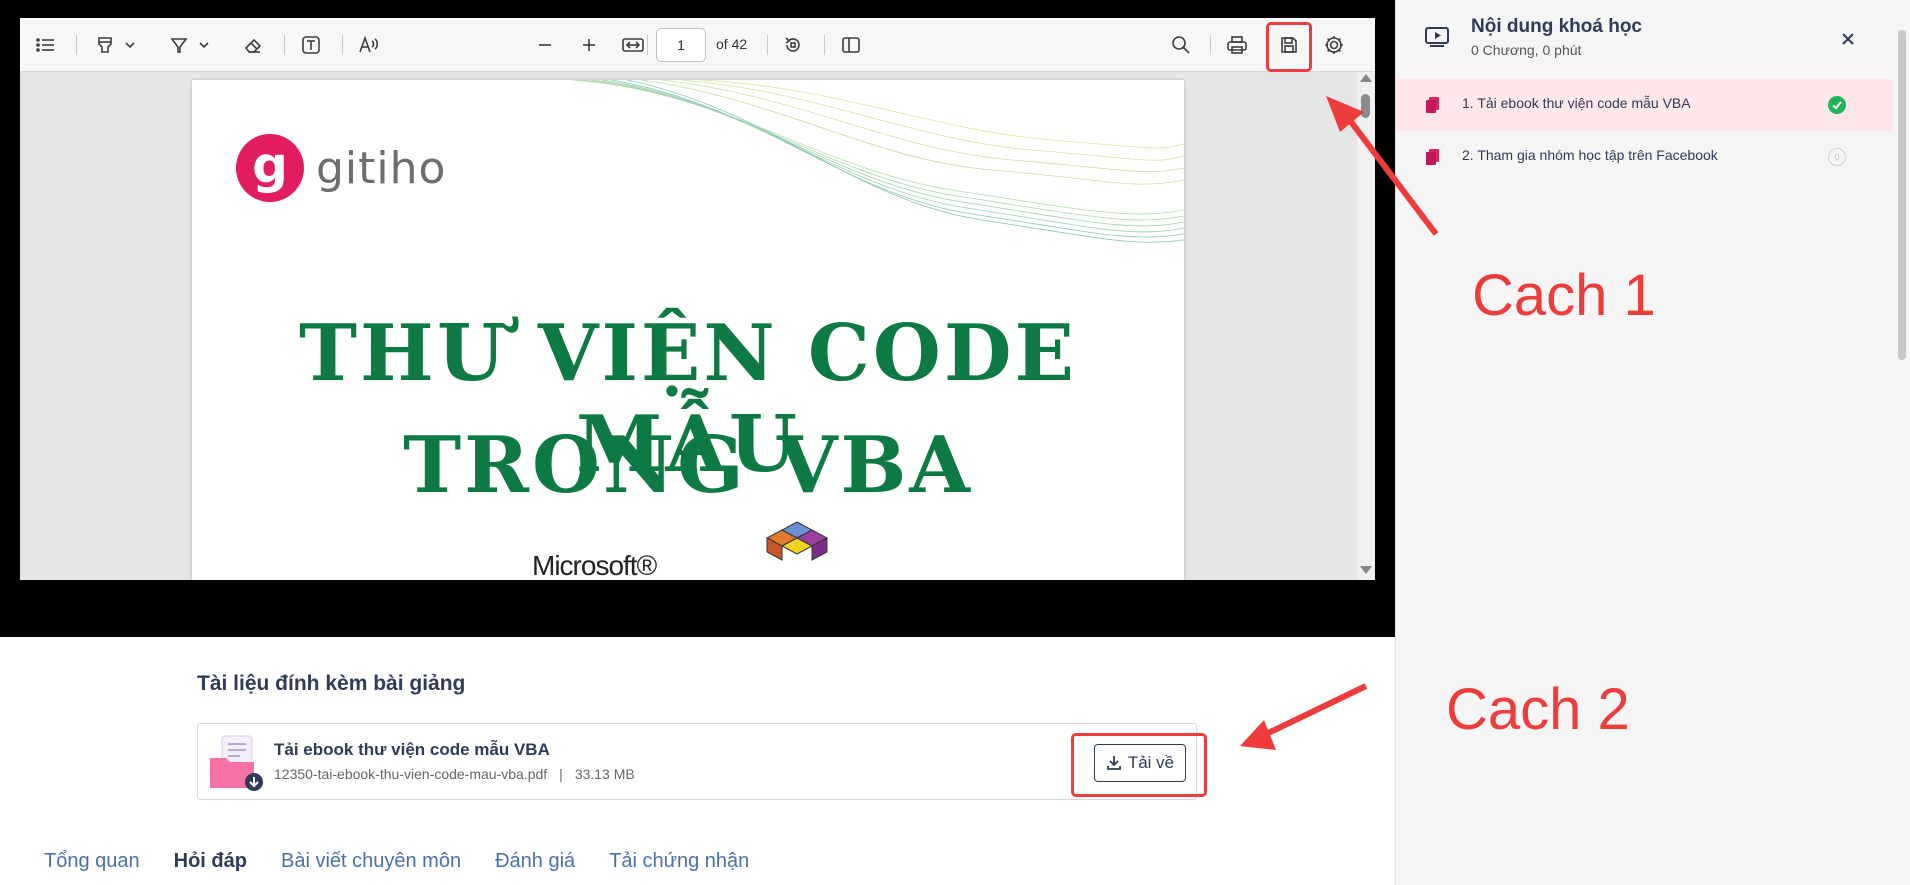 The width and height of the screenshot is (1910, 885). I want to click on download-button: Tải về, so click(1140, 763).